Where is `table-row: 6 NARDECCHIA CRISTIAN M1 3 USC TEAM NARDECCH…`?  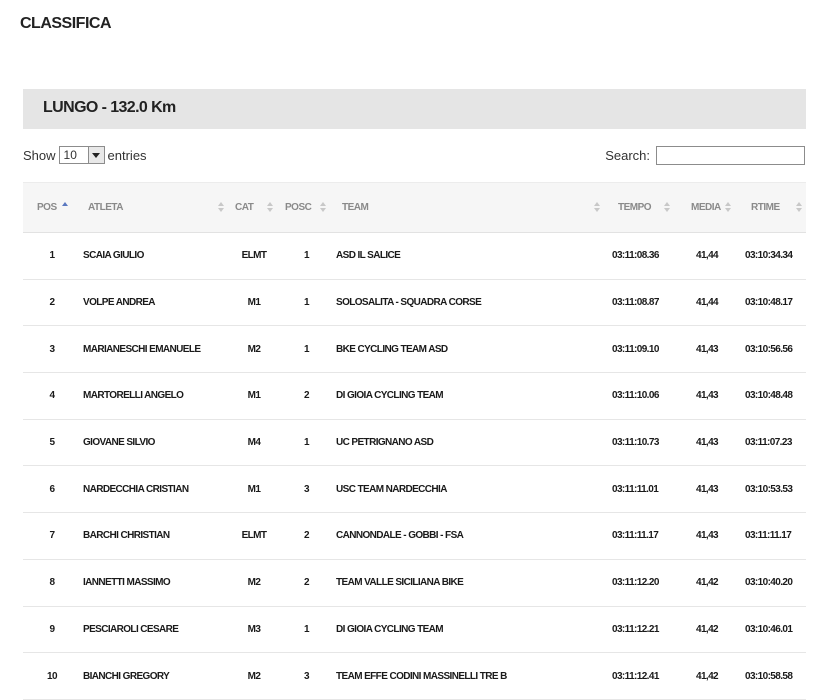
table-row: 6 NARDECCHIA CRISTIAN M1 3 USC TEAM NARDECCH… is located at coordinates (414, 489).